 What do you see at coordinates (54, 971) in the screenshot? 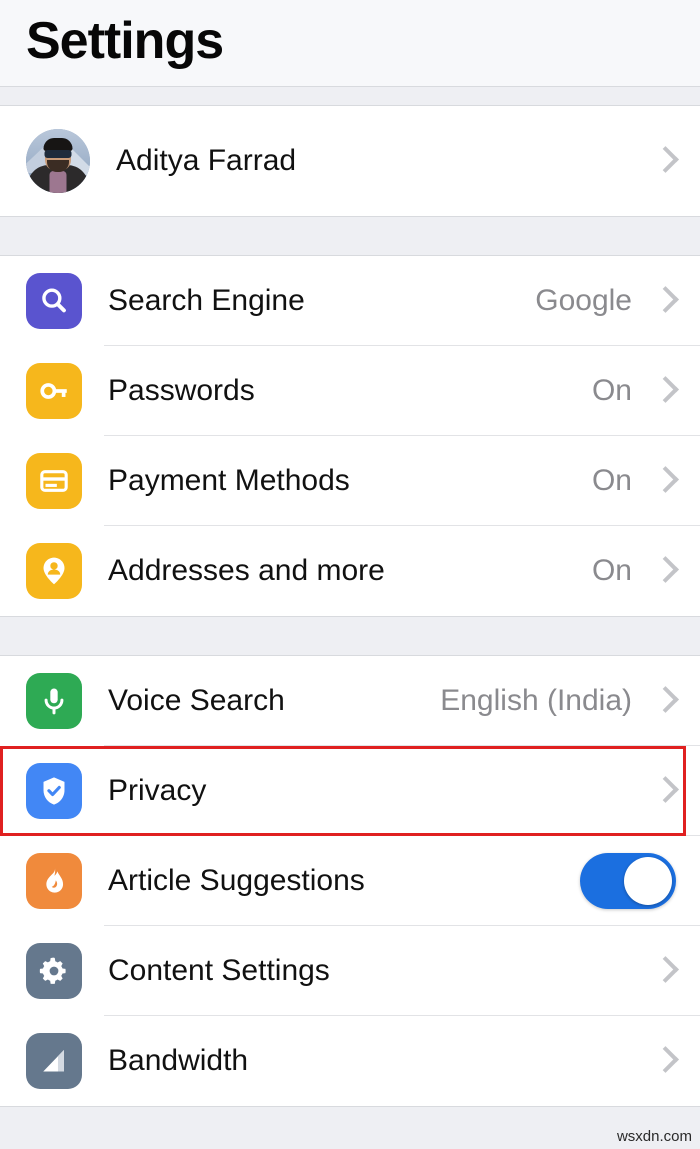
I see `gear-icon` at bounding box center [54, 971].